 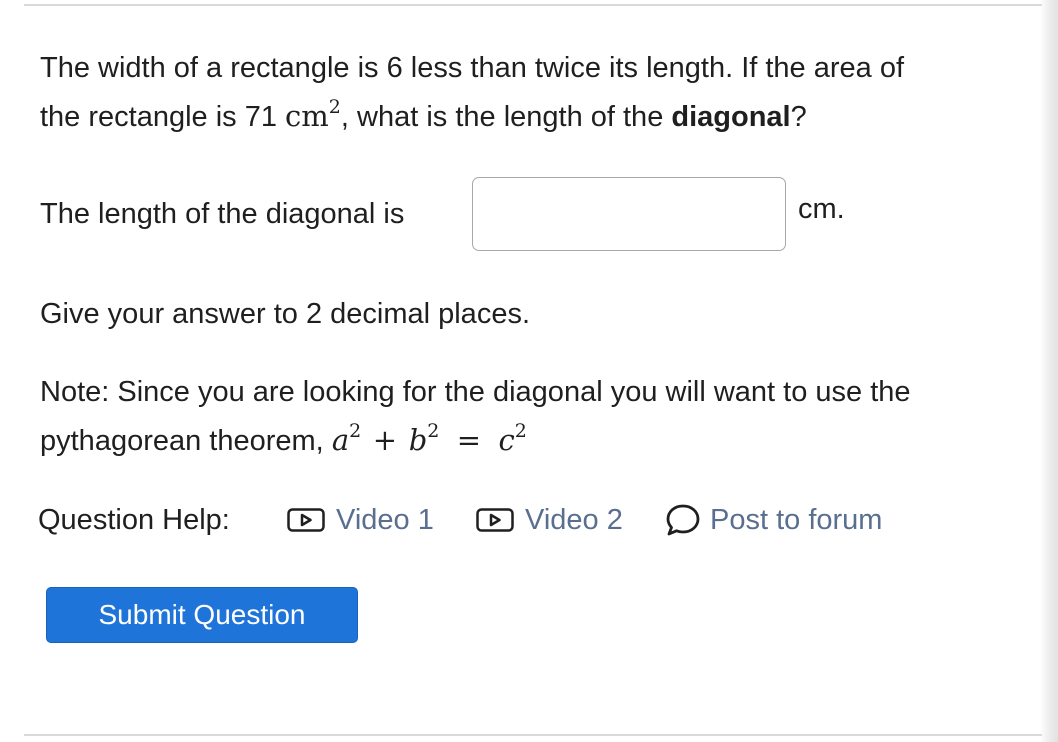 I want to click on answer-prompt: The length of the diagonal is, so click(x=222, y=214).